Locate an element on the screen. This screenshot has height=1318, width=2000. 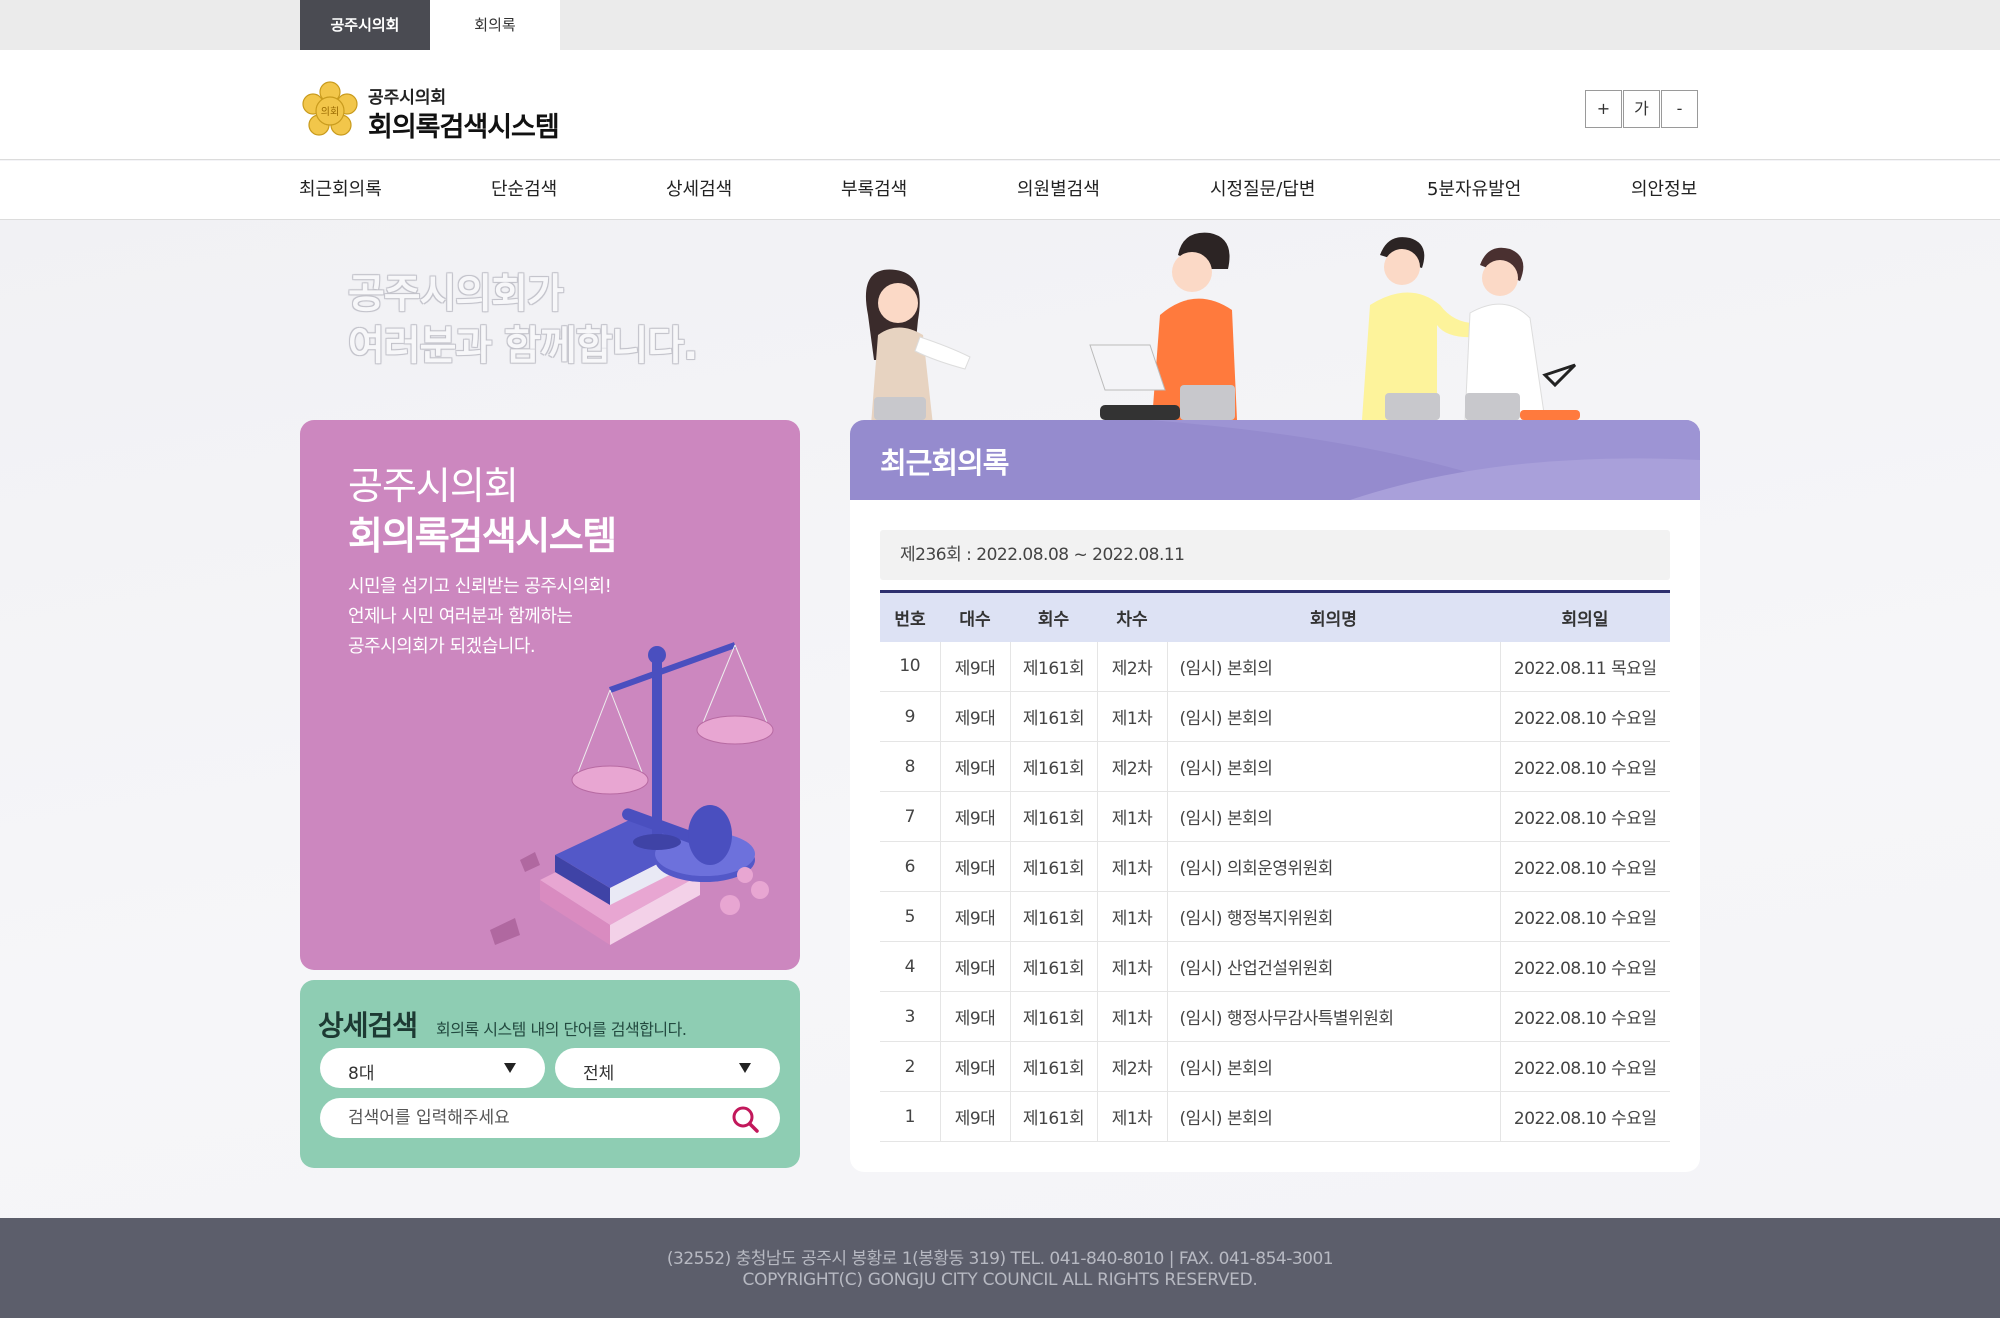
slogan-line-1: 공주시의회가 is located at coordinates (456, 294).